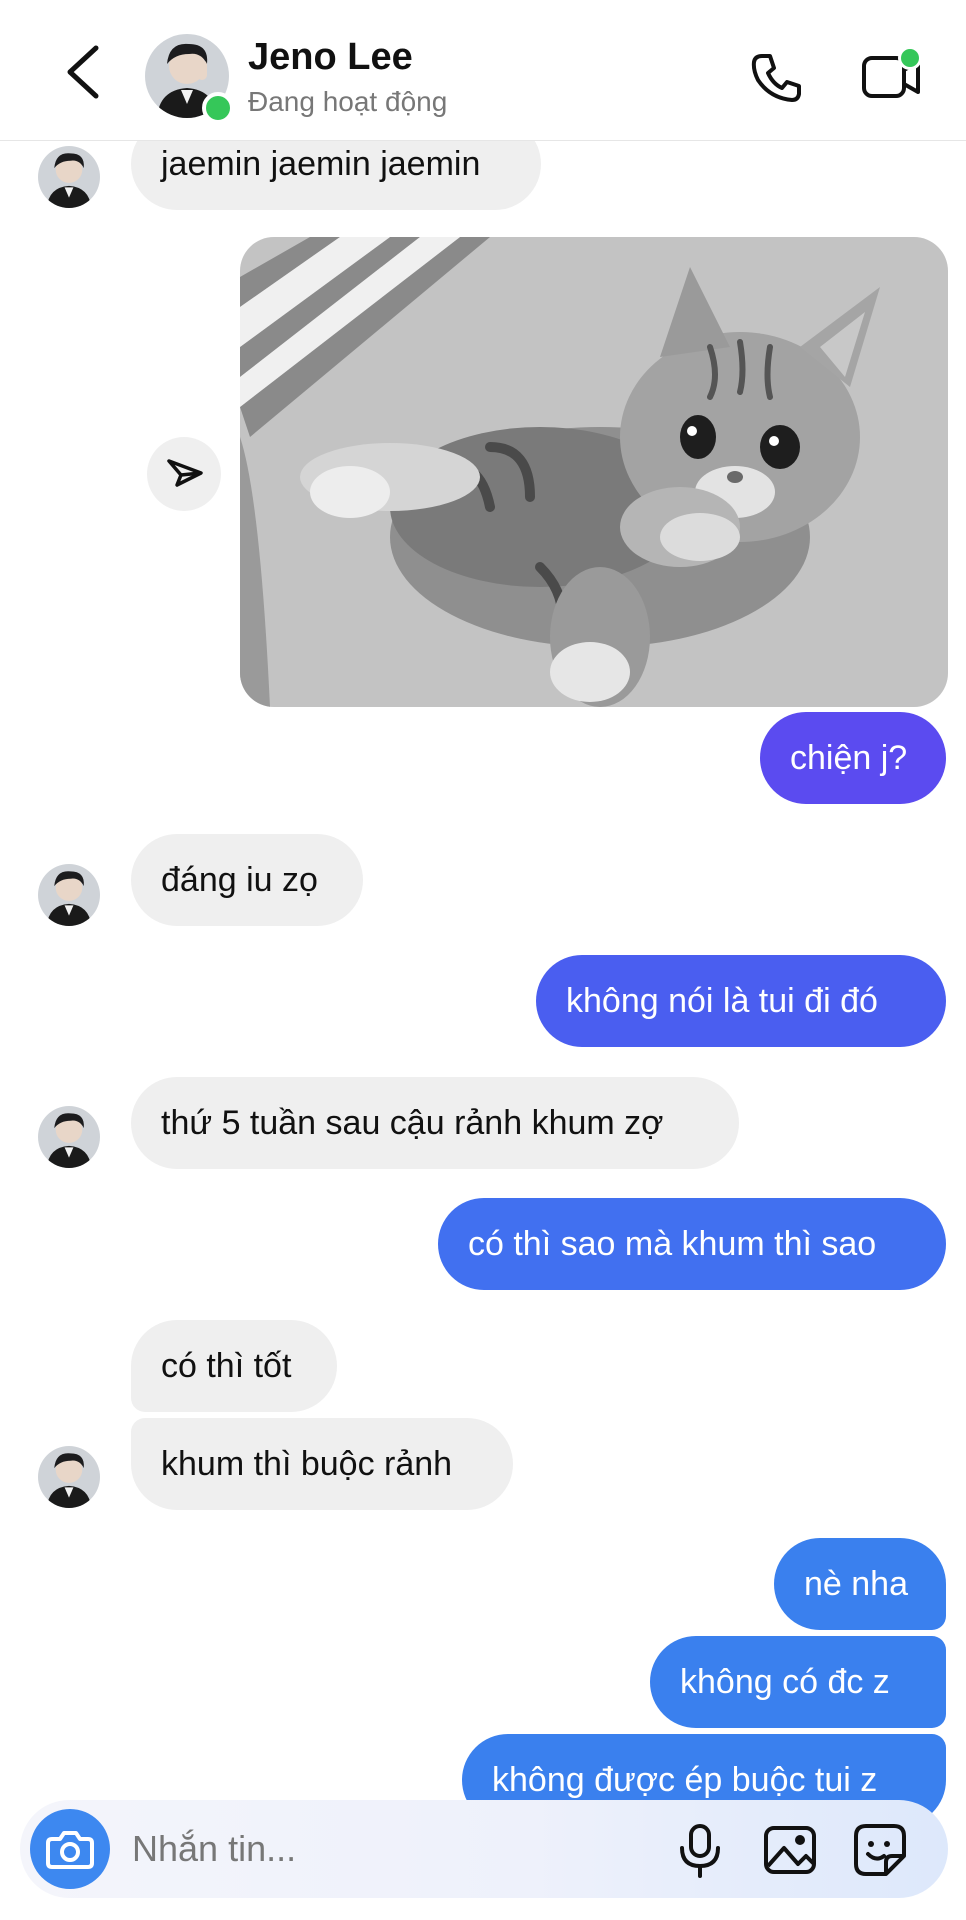  I want to click on message-text: thứ 5 tuần sau cậu rảnh khum zợ, so click(412, 1123).